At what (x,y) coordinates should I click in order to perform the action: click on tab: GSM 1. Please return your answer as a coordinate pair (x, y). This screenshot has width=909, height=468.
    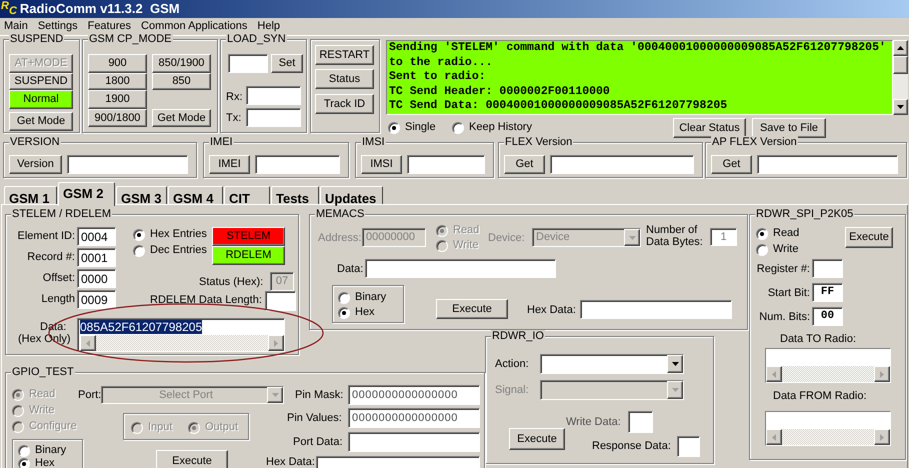
    Looking at the image, I should click on (30, 195).